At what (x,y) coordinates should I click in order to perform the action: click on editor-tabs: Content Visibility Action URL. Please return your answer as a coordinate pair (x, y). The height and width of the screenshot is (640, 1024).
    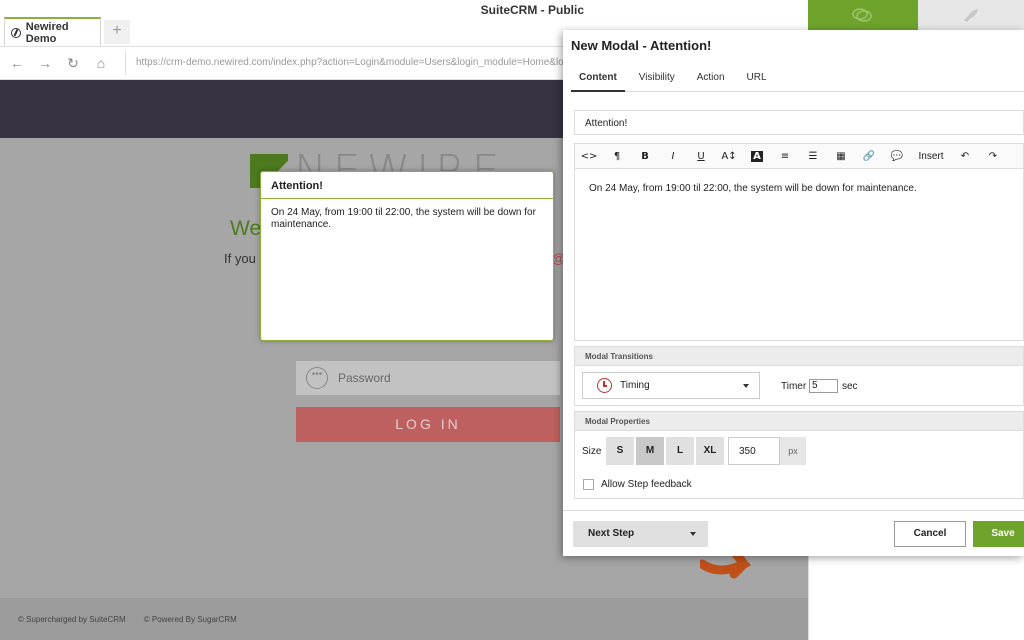
    Looking at the image, I should click on (797, 78).